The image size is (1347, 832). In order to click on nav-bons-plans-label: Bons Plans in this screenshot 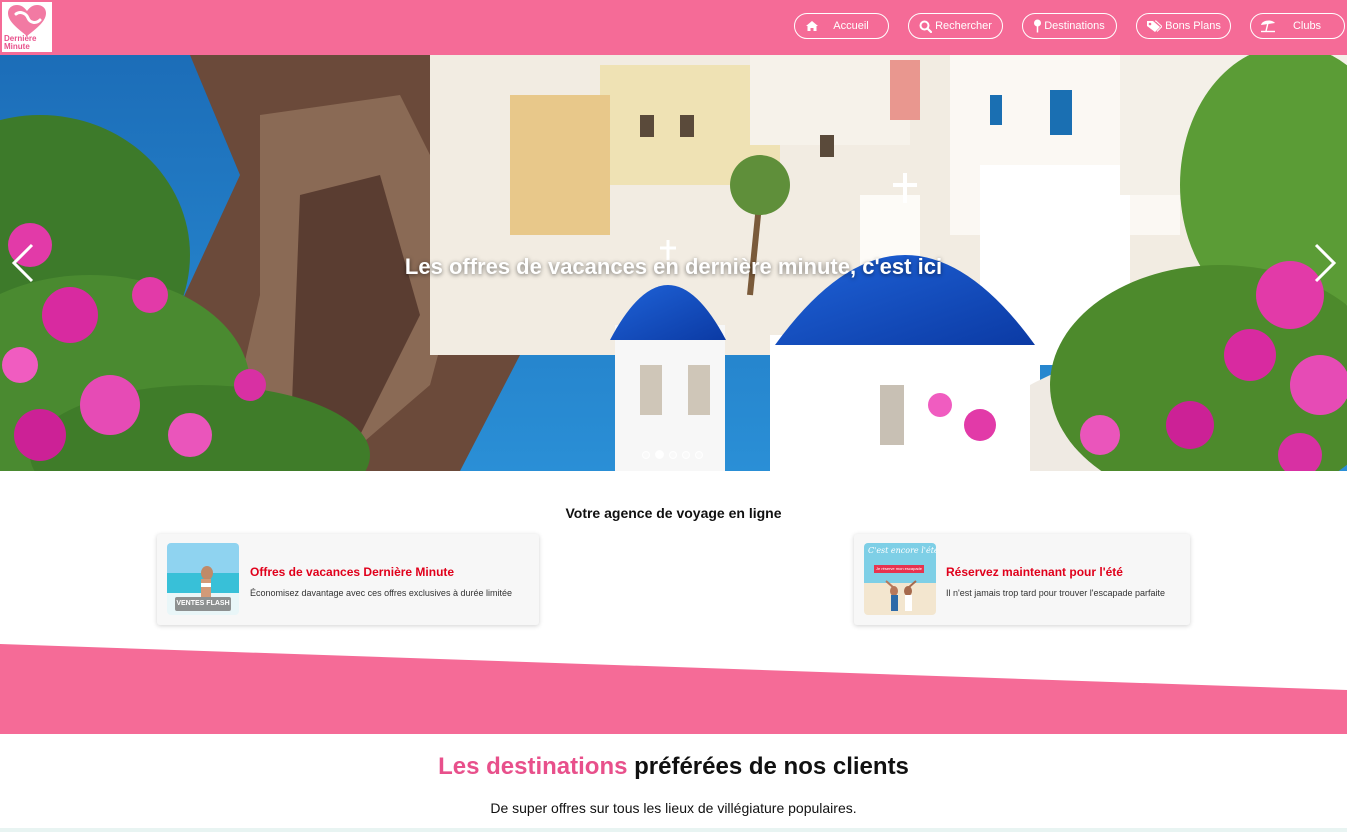, I will do `click(1193, 26)`.